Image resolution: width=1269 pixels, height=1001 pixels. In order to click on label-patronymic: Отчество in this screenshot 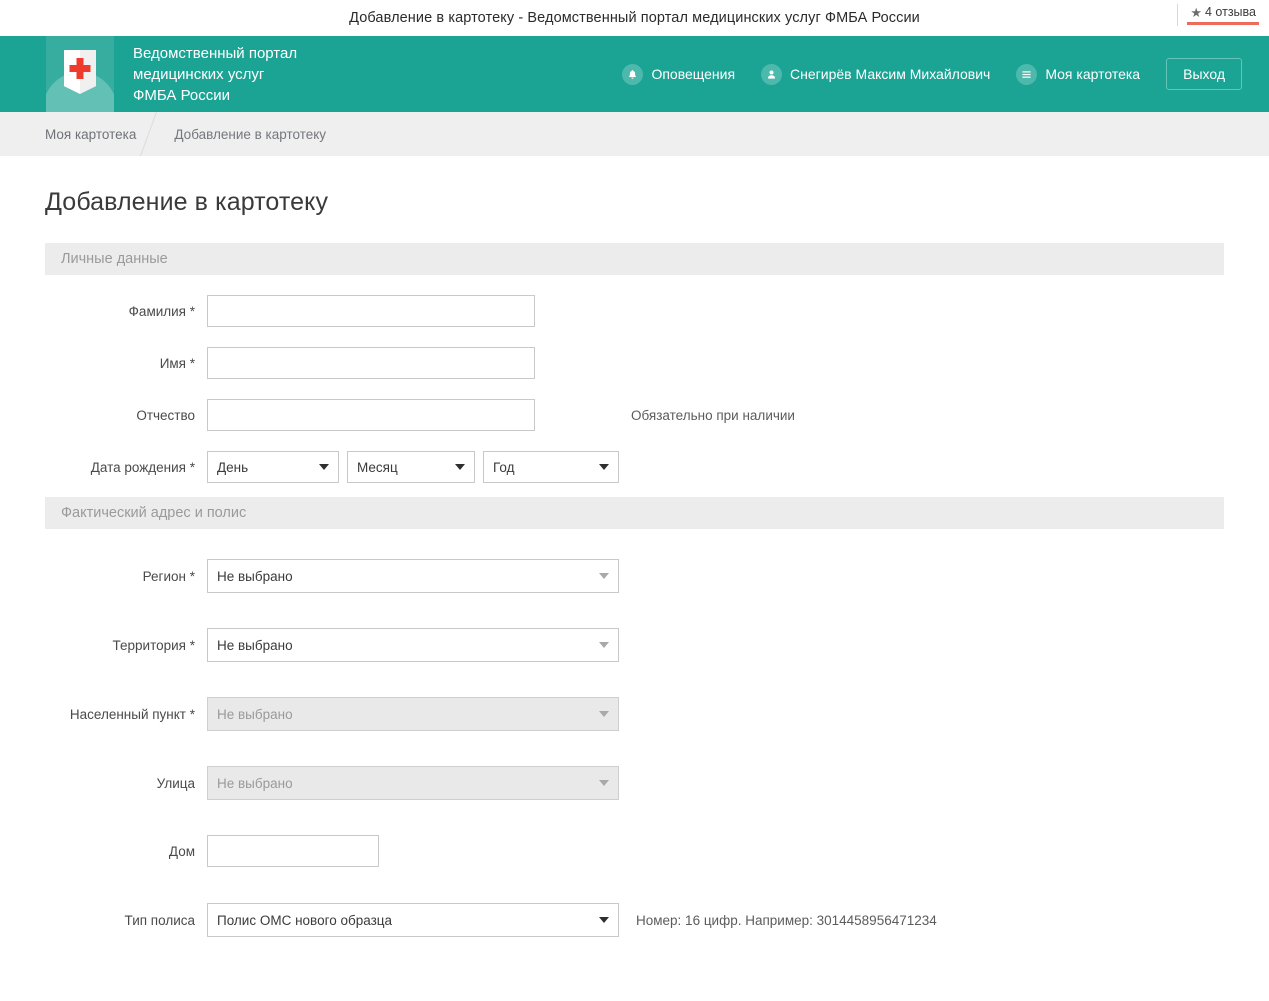, I will do `click(165, 415)`.